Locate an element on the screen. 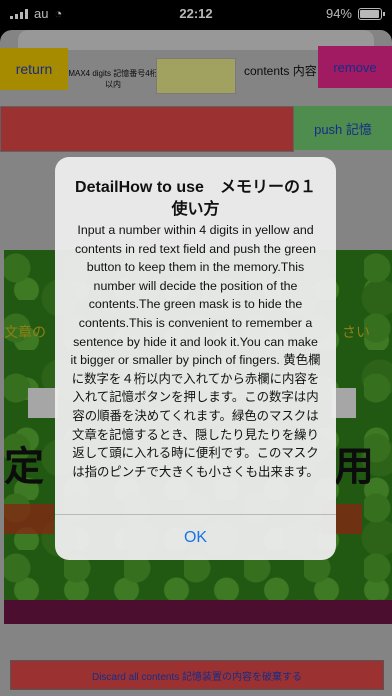 The height and width of the screenshot is (696, 392). ok-button: OK is located at coordinates (195, 537).